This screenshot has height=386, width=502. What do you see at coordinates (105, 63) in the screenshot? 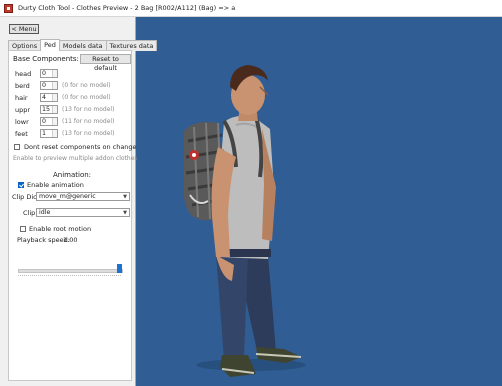
I see `reset-to-default-button: Reset to default` at bounding box center [105, 63].